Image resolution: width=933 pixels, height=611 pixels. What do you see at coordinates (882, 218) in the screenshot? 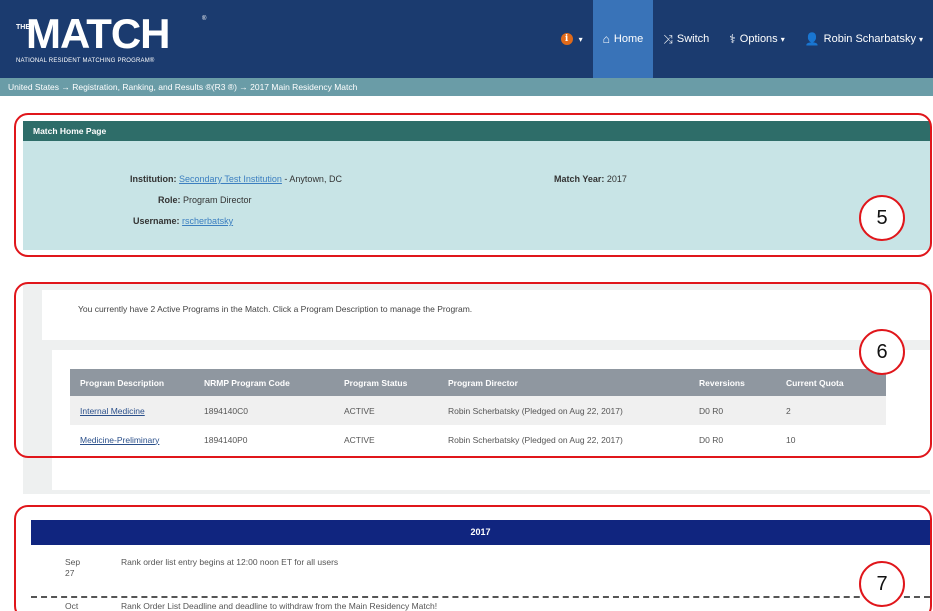
I see `annotation-marker-5: 5` at bounding box center [882, 218].